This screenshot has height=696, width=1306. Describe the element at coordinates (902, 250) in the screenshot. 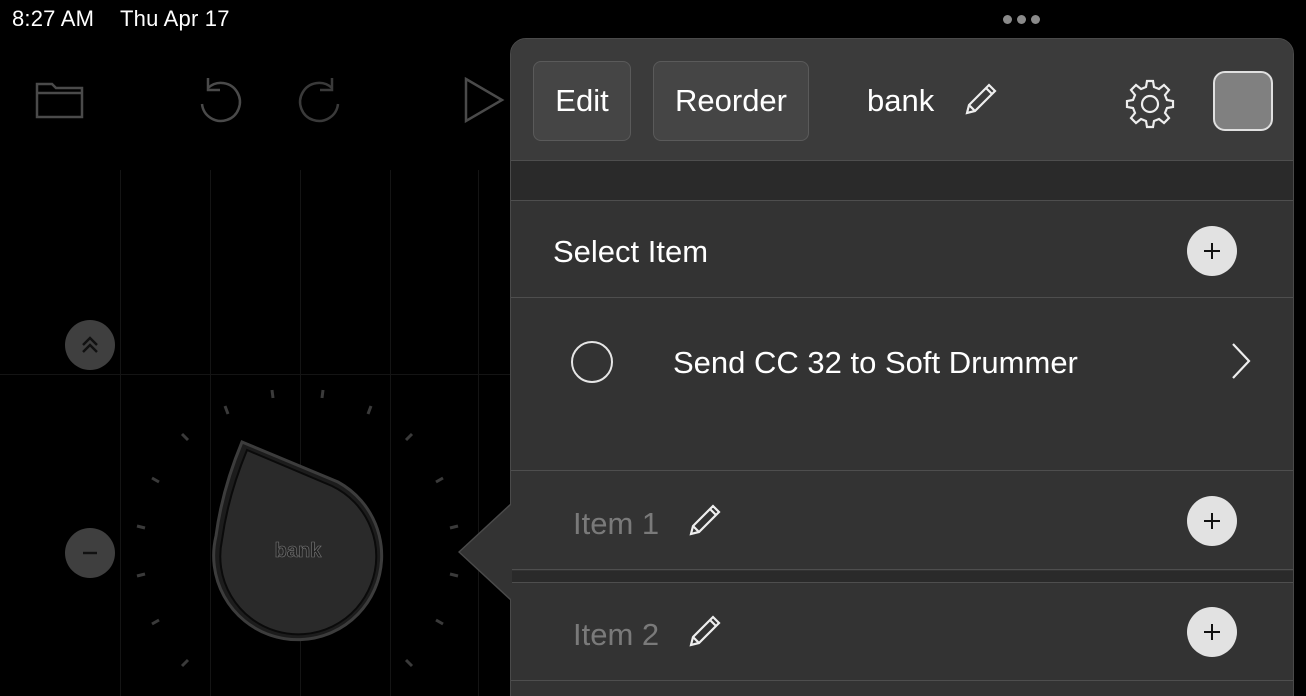

I see `select-item-row: Select Item` at that location.